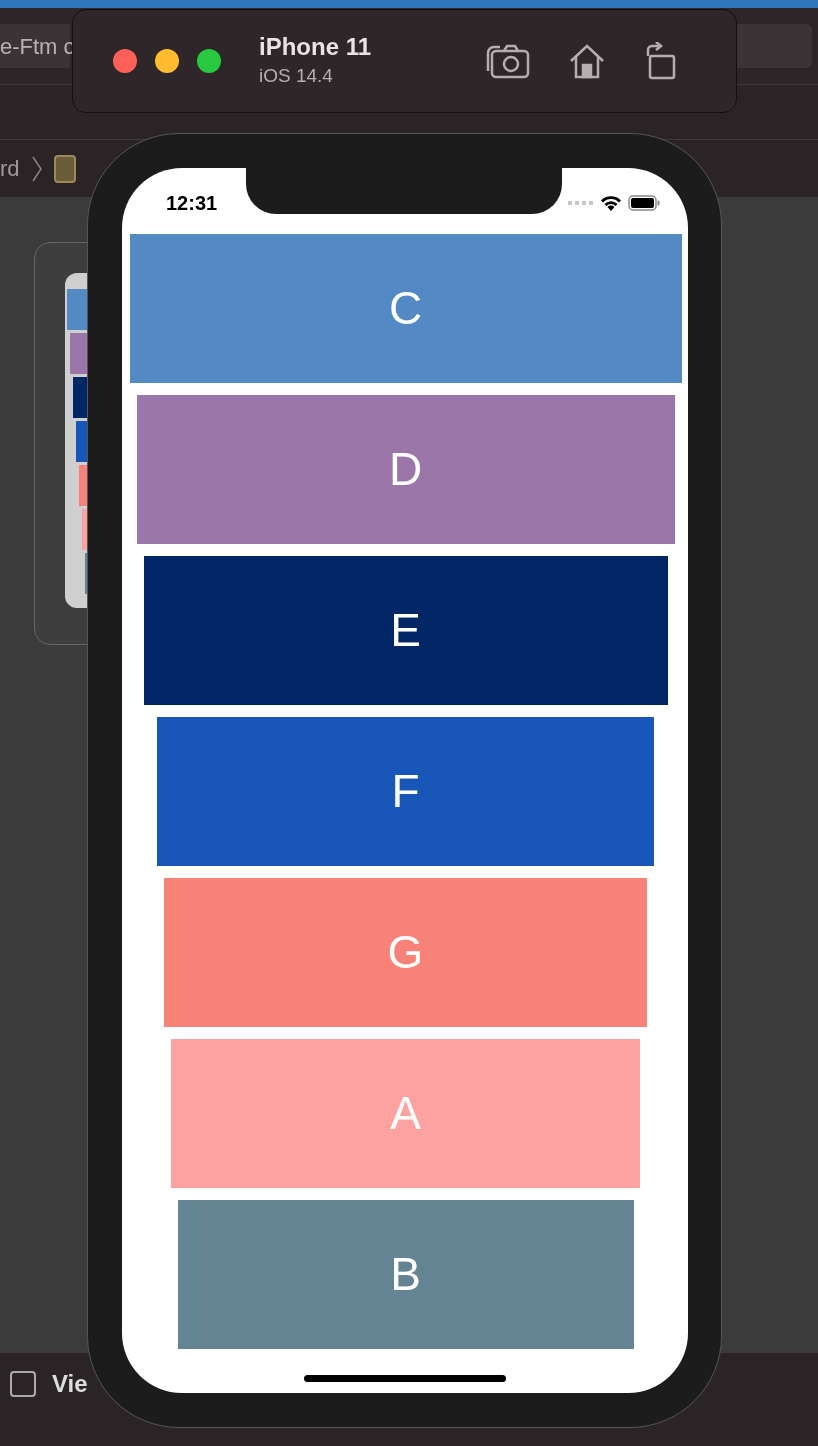 Image resolution: width=818 pixels, height=1446 pixels. I want to click on zoom-icon, so click(209, 61).